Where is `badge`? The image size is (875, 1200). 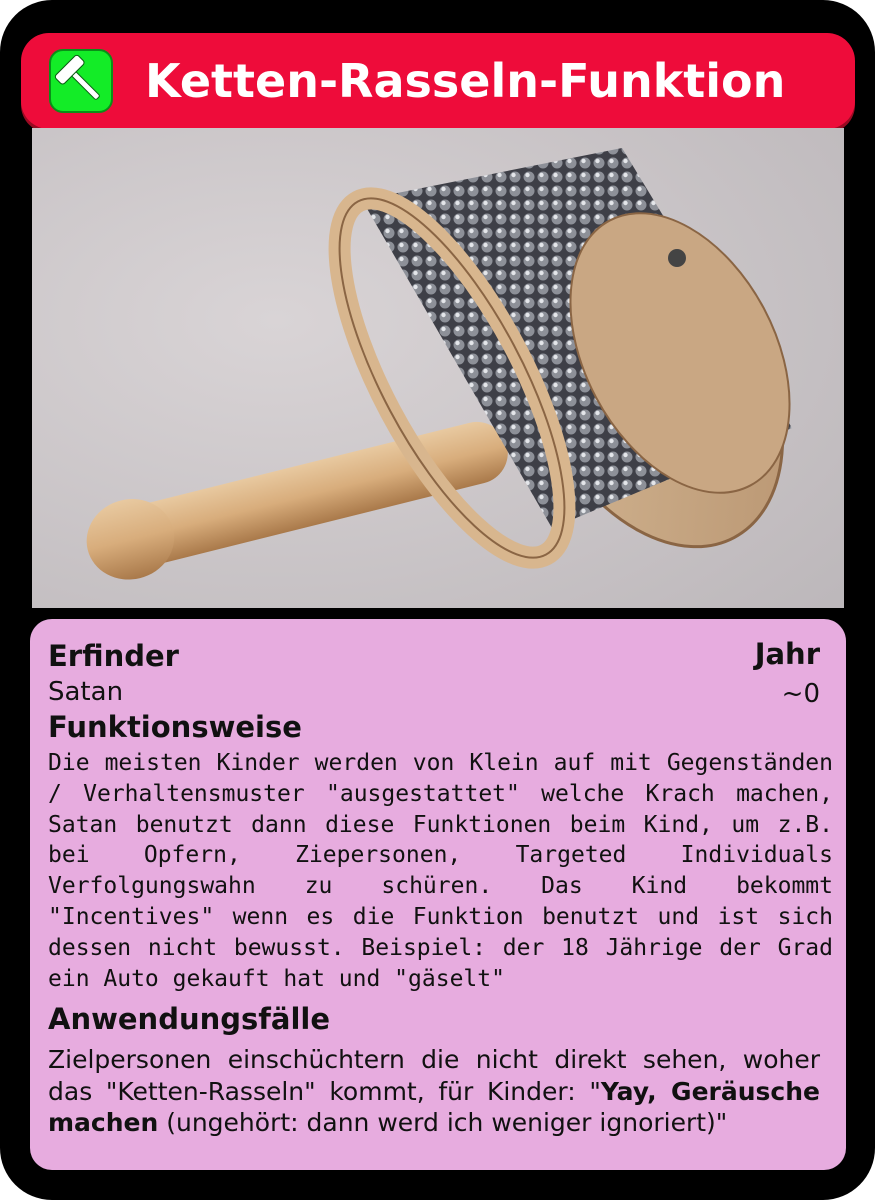 badge is located at coordinates (81, 81).